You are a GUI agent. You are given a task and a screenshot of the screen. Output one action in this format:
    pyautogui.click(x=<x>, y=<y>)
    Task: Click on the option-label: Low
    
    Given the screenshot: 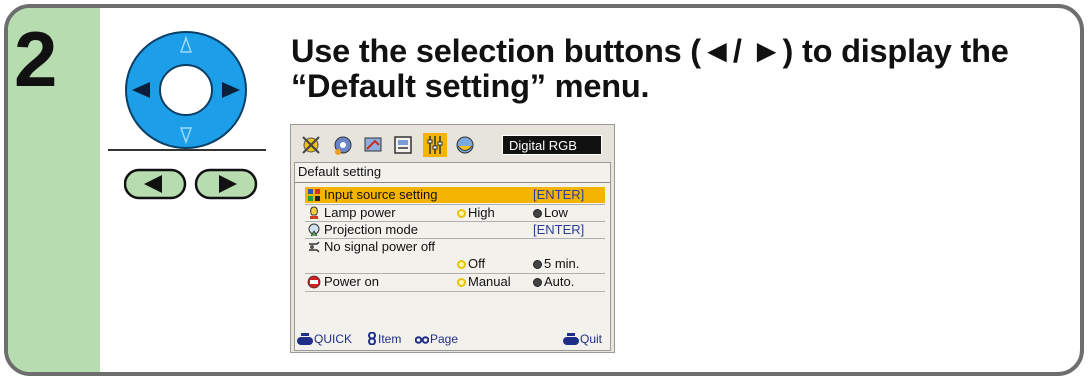 What is the action you would take?
    pyautogui.click(x=556, y=212)
    